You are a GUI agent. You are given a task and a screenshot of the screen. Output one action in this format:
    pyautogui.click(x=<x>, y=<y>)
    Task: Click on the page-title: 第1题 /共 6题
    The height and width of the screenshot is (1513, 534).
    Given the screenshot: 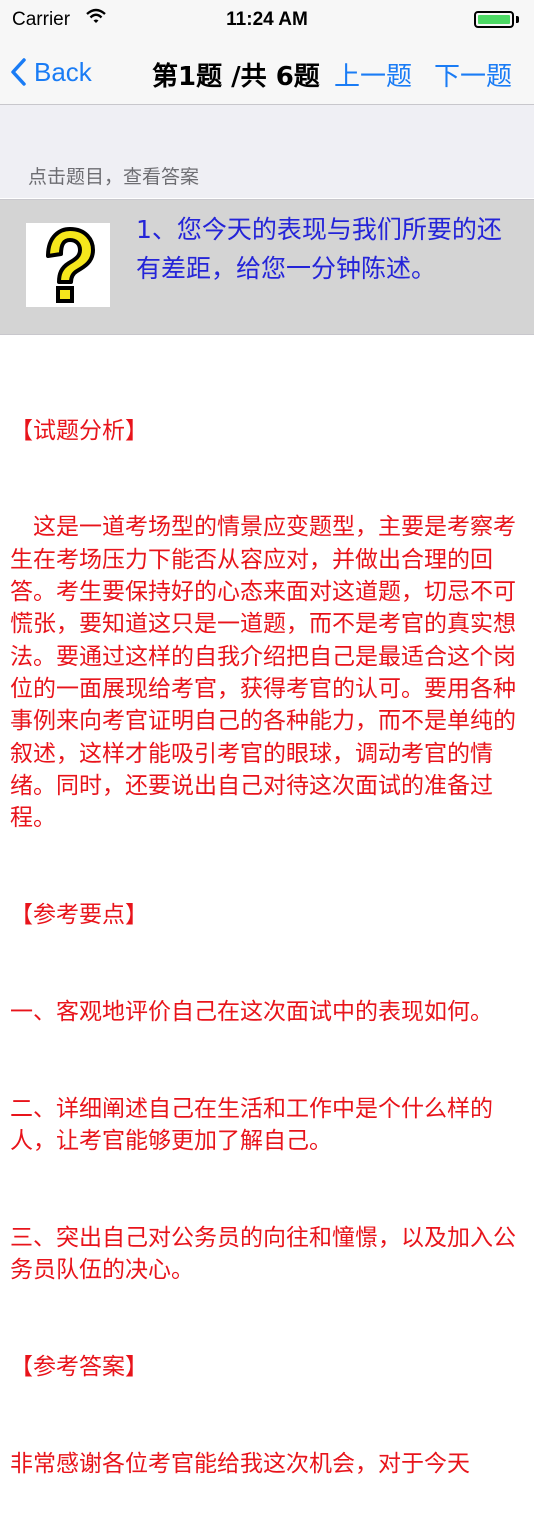 What is the action you would take?
    pyautogui.click(x=236, y=77)
    